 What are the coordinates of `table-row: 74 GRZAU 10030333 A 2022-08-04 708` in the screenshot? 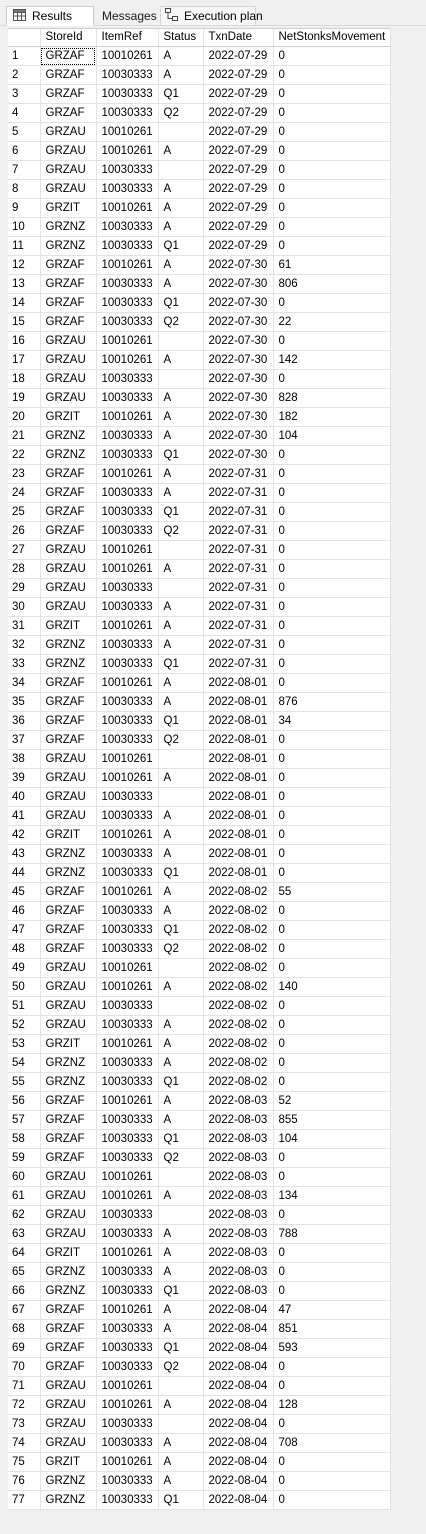 It's located at (199, 1443).